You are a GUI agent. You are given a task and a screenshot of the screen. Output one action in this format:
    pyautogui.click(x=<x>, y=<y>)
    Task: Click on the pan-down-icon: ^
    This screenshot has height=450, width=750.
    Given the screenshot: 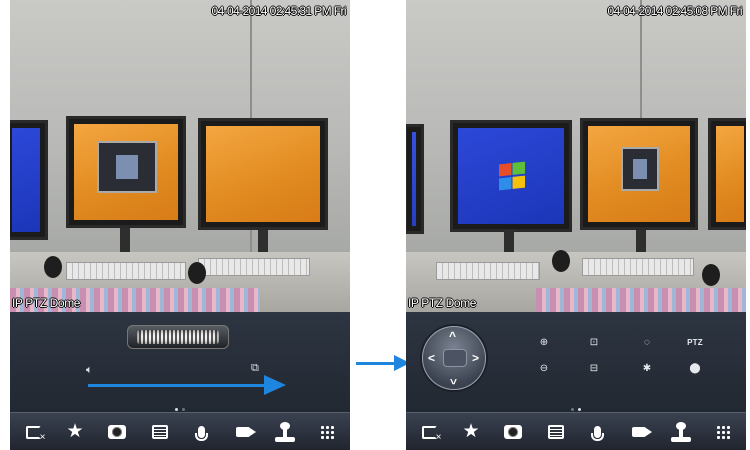 What is the action you would take?
    pyautogui.click(x=453, y=380)
    